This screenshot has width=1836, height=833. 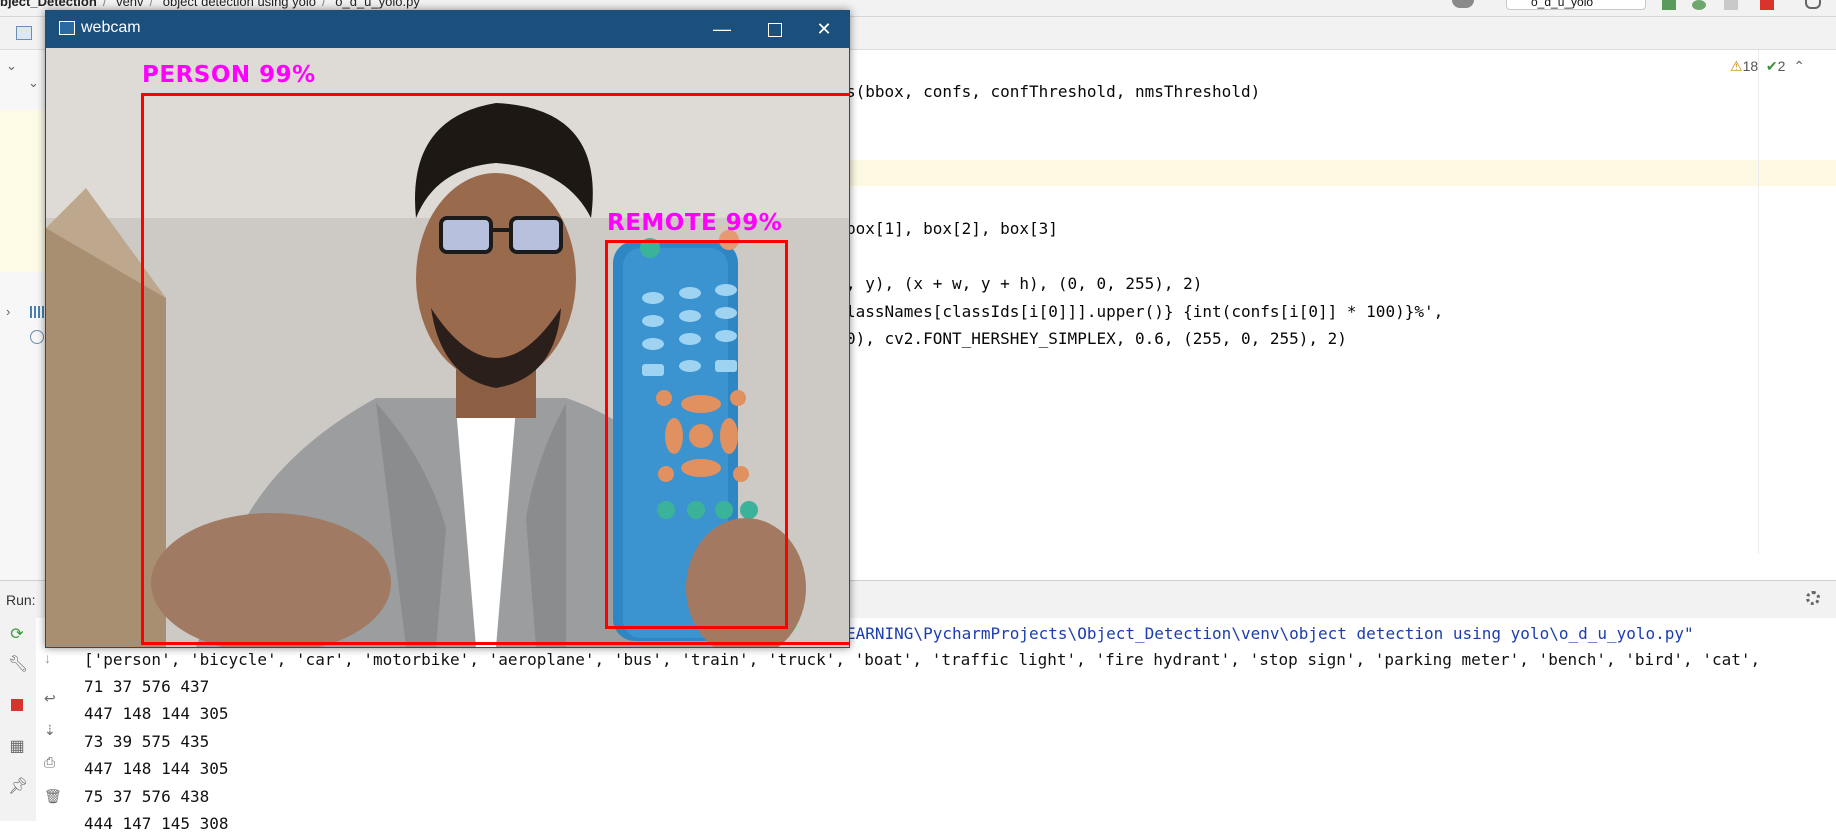 What do you see at coordinates (8, 311) in the screenshot?
I see `chevron-right-icon: ›` at bounding box center [8, 311].